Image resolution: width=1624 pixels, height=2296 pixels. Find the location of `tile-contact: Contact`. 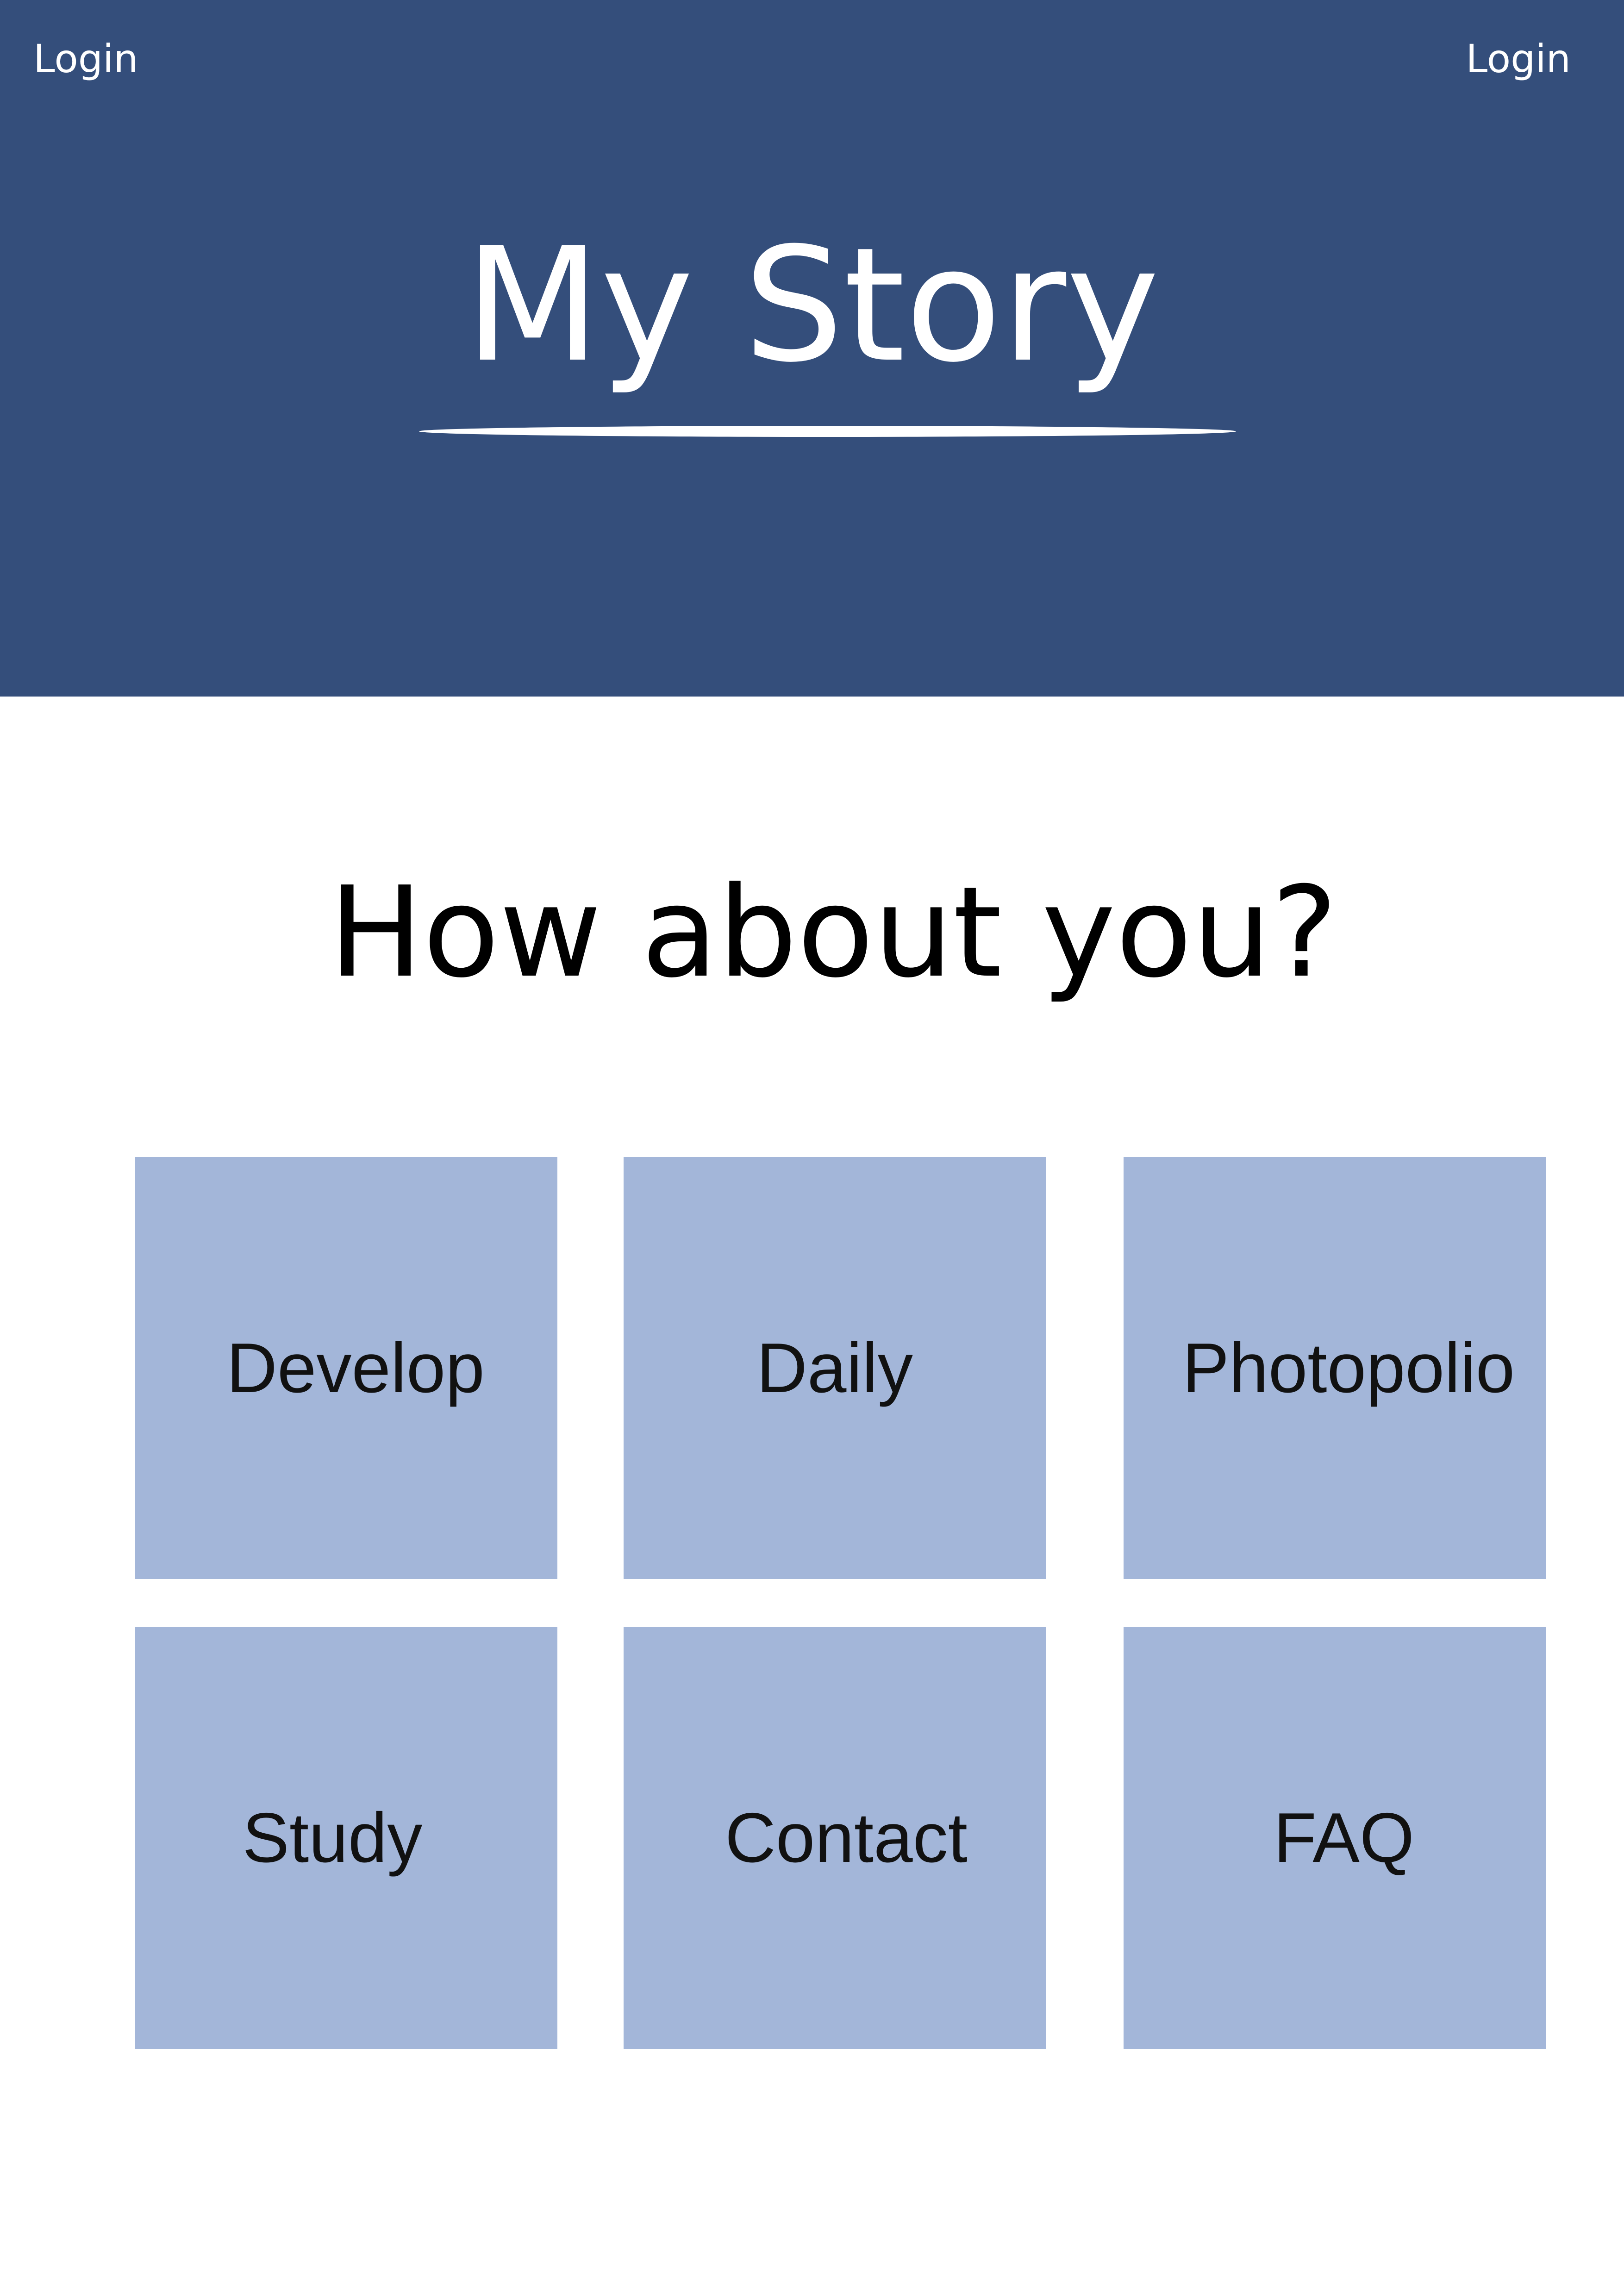

tile-contact: Contact is located at coordinates (835, 1838).